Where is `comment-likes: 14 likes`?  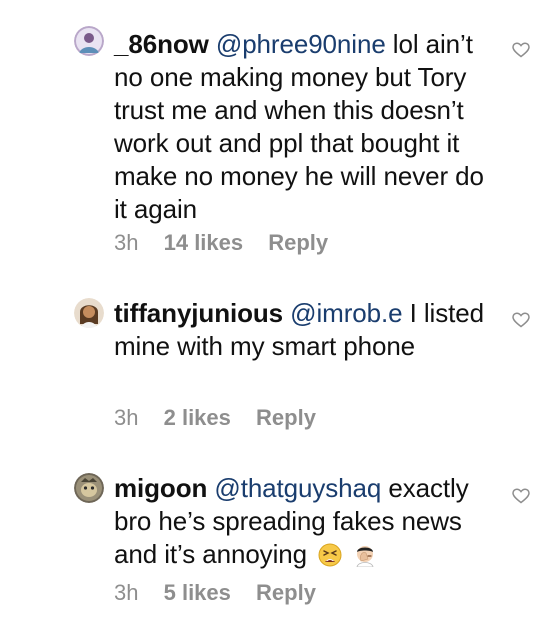
comment-likes: 14 likes is located at coordinates (204, 242).